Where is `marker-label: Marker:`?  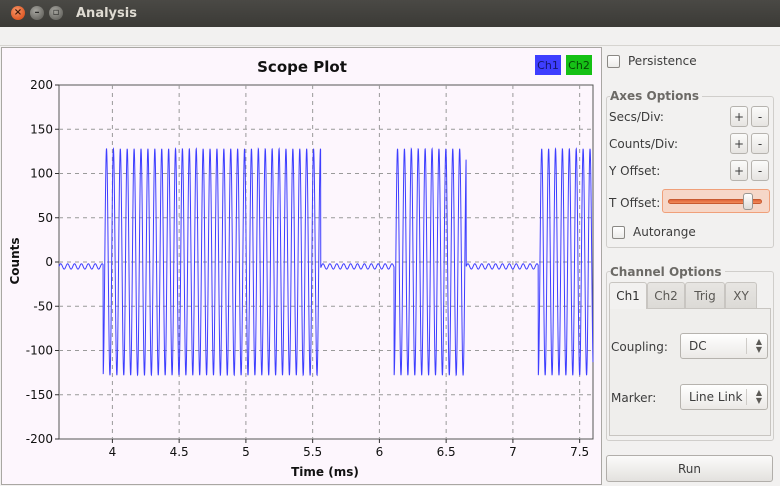
marker-label: Marker: is located at coordinates (634, 398).